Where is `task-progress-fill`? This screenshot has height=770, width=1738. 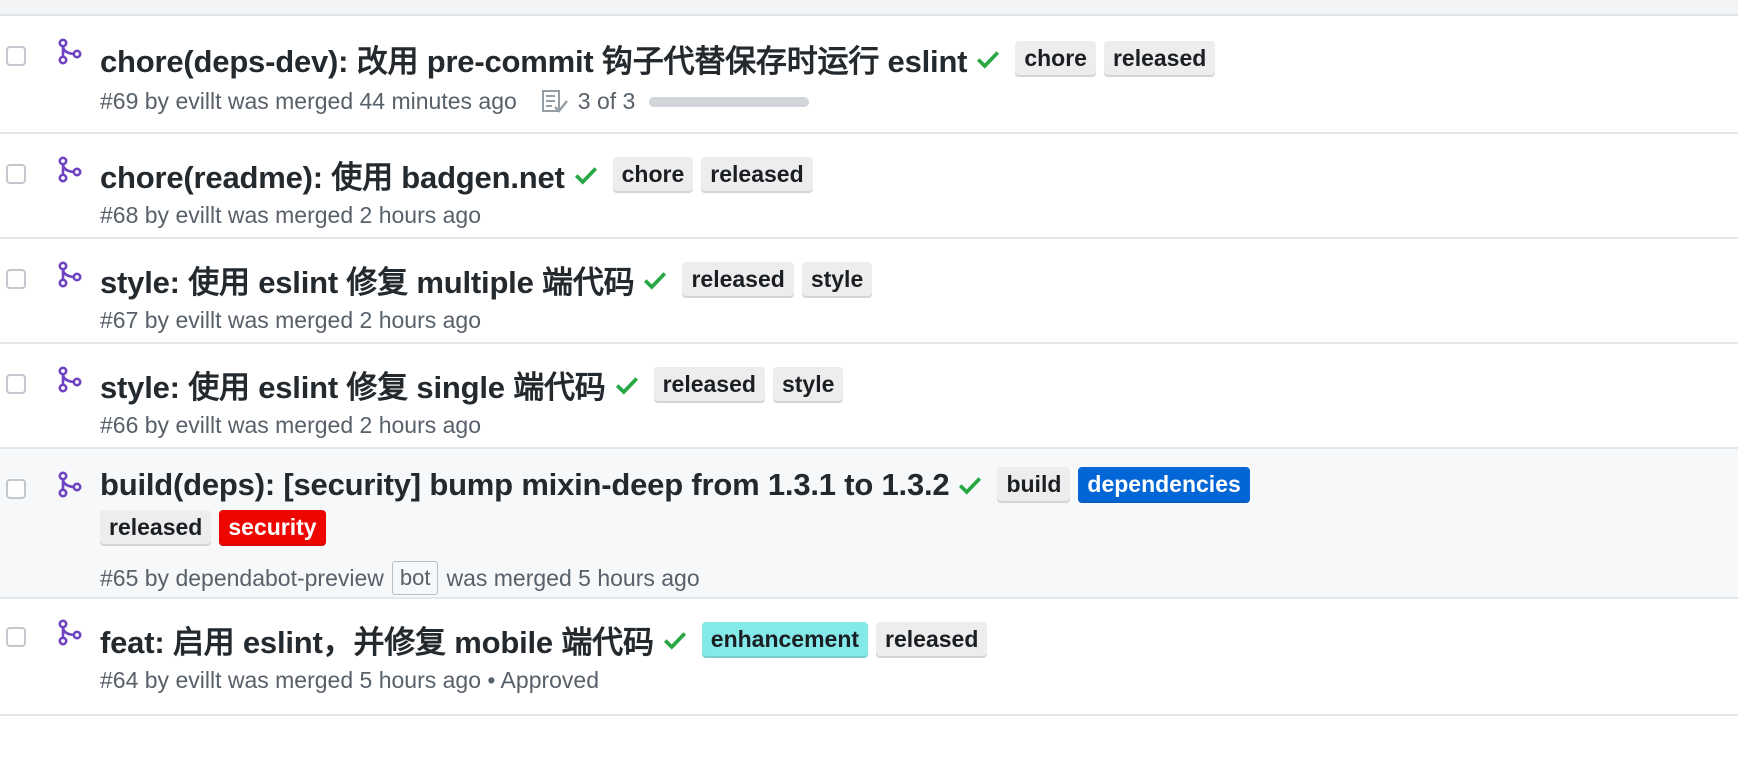 task-progress-fill is located at coordinates (729, 101).